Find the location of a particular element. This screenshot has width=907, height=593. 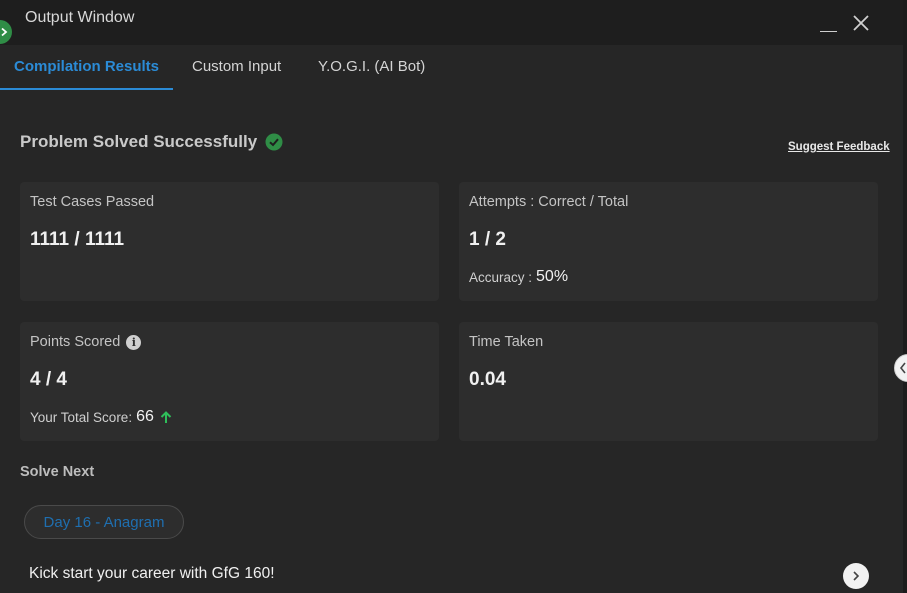

check-circle-icon is located at coordinates (274, 142).